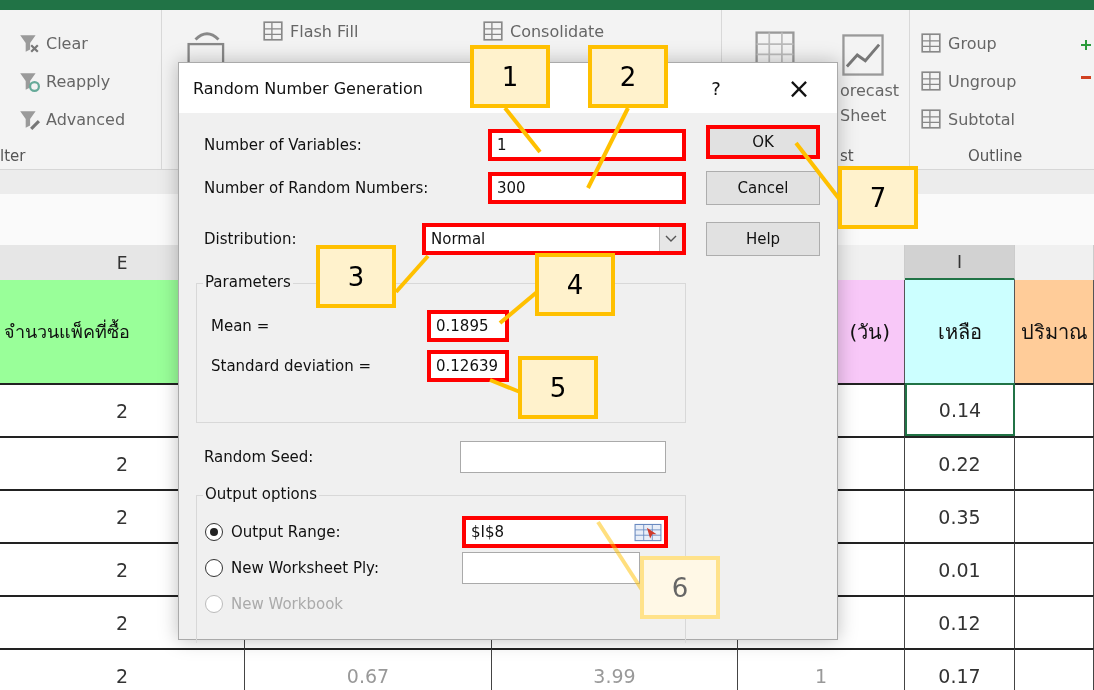  I want to click on dialog-title: Random Number Generation, so click(308, 88).